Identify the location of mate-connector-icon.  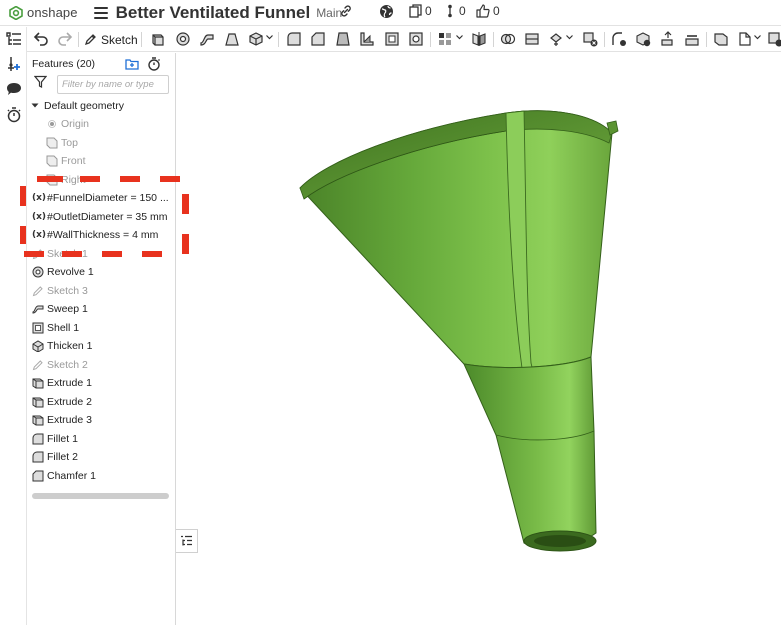
(745, 39).